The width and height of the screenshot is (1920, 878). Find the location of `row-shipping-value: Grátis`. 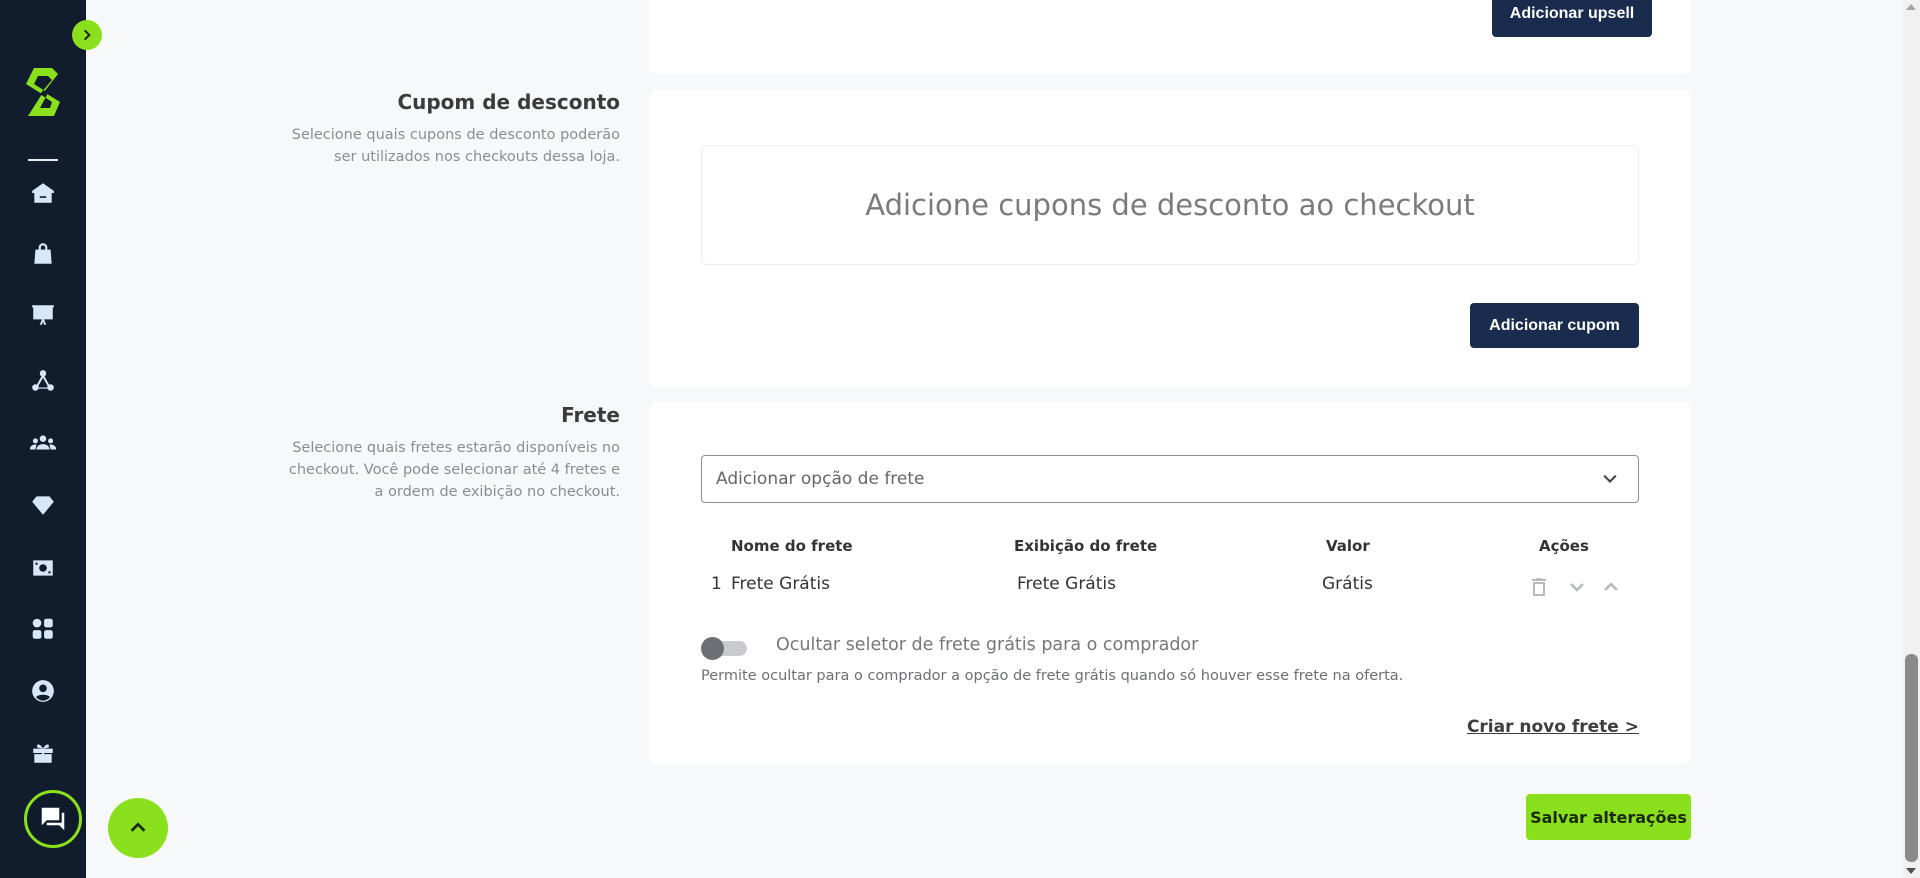

row-shipping-value: Grátis is located at coordinates (1347, 584).